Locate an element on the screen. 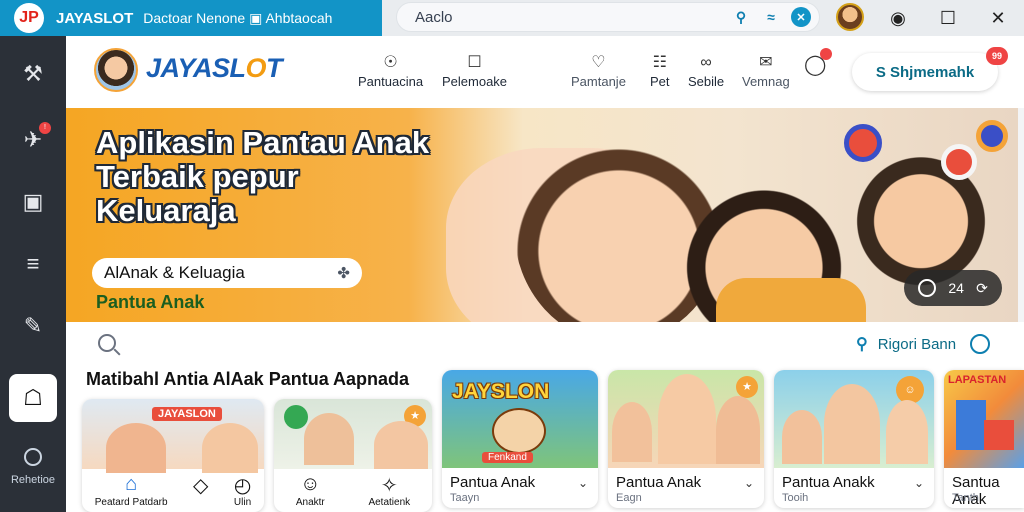  wifi-icon: ≈ is located at coordinates (771, 17).